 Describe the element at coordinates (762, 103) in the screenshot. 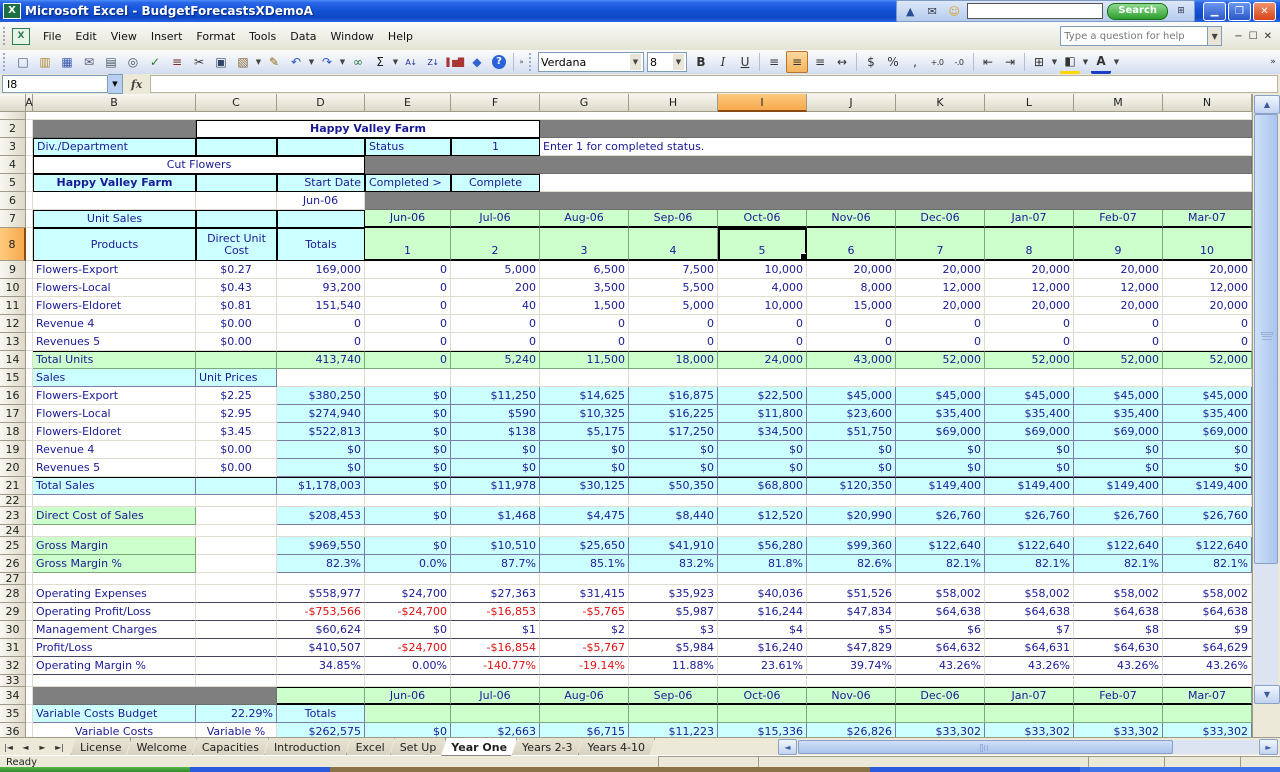

I see `column-header-I: I` at that location.